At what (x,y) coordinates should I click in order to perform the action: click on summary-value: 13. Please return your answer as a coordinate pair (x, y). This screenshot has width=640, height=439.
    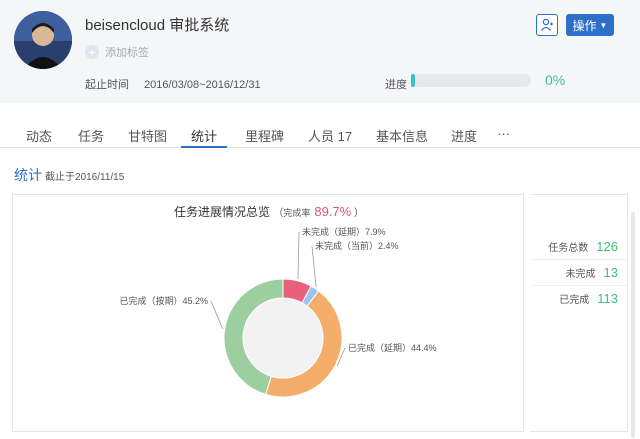
    Looking at the image, I should click on (610, 272).